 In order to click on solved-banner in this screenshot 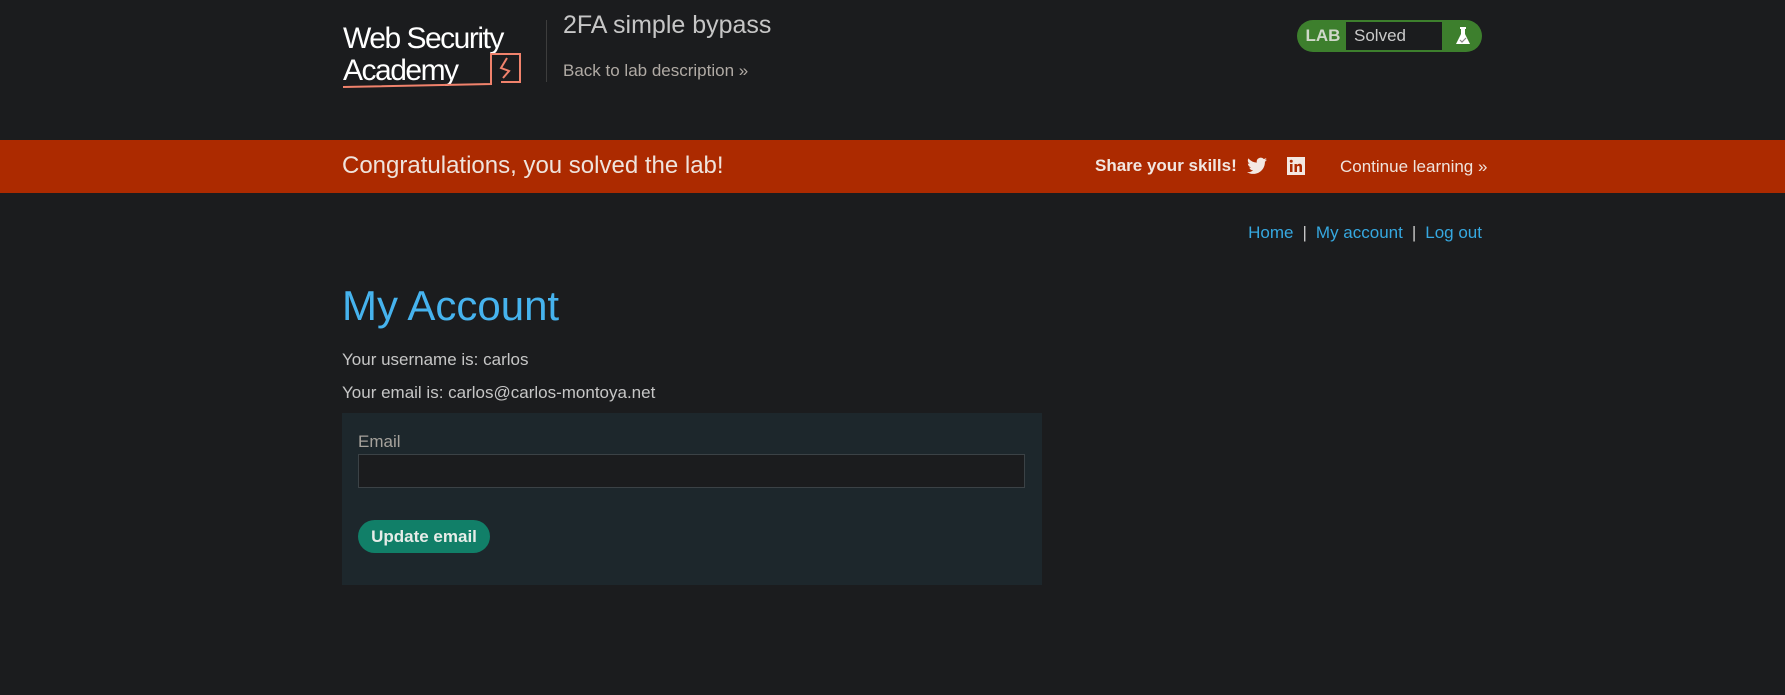, I will do `click(892, 166)`.